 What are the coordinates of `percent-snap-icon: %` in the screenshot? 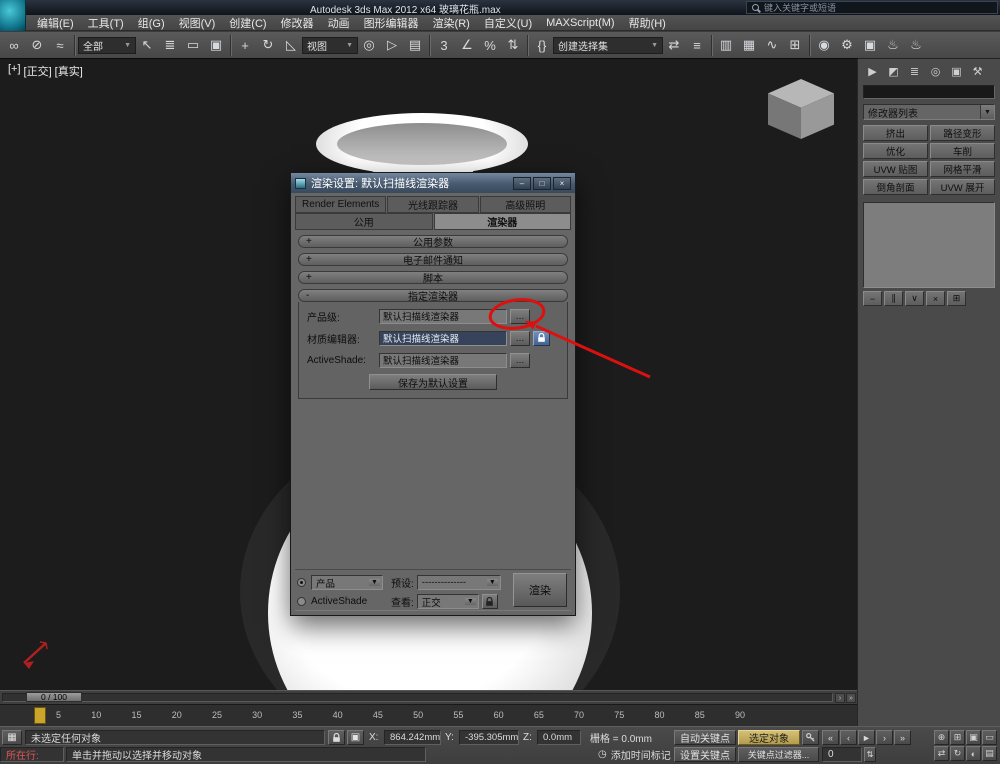 It's located at (490, 45).